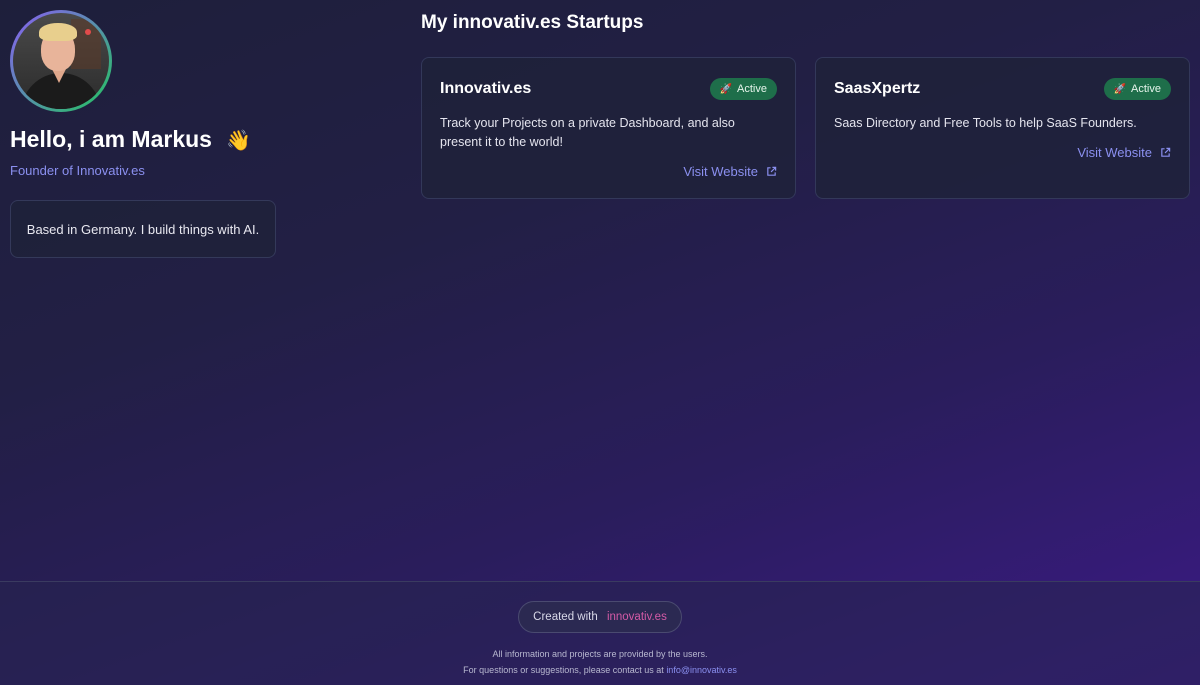  What do you see at coordinates (532, 22) in the screenshot?
I see `section-title: My innovativ.es Startups` at bounding box center [532, 22].